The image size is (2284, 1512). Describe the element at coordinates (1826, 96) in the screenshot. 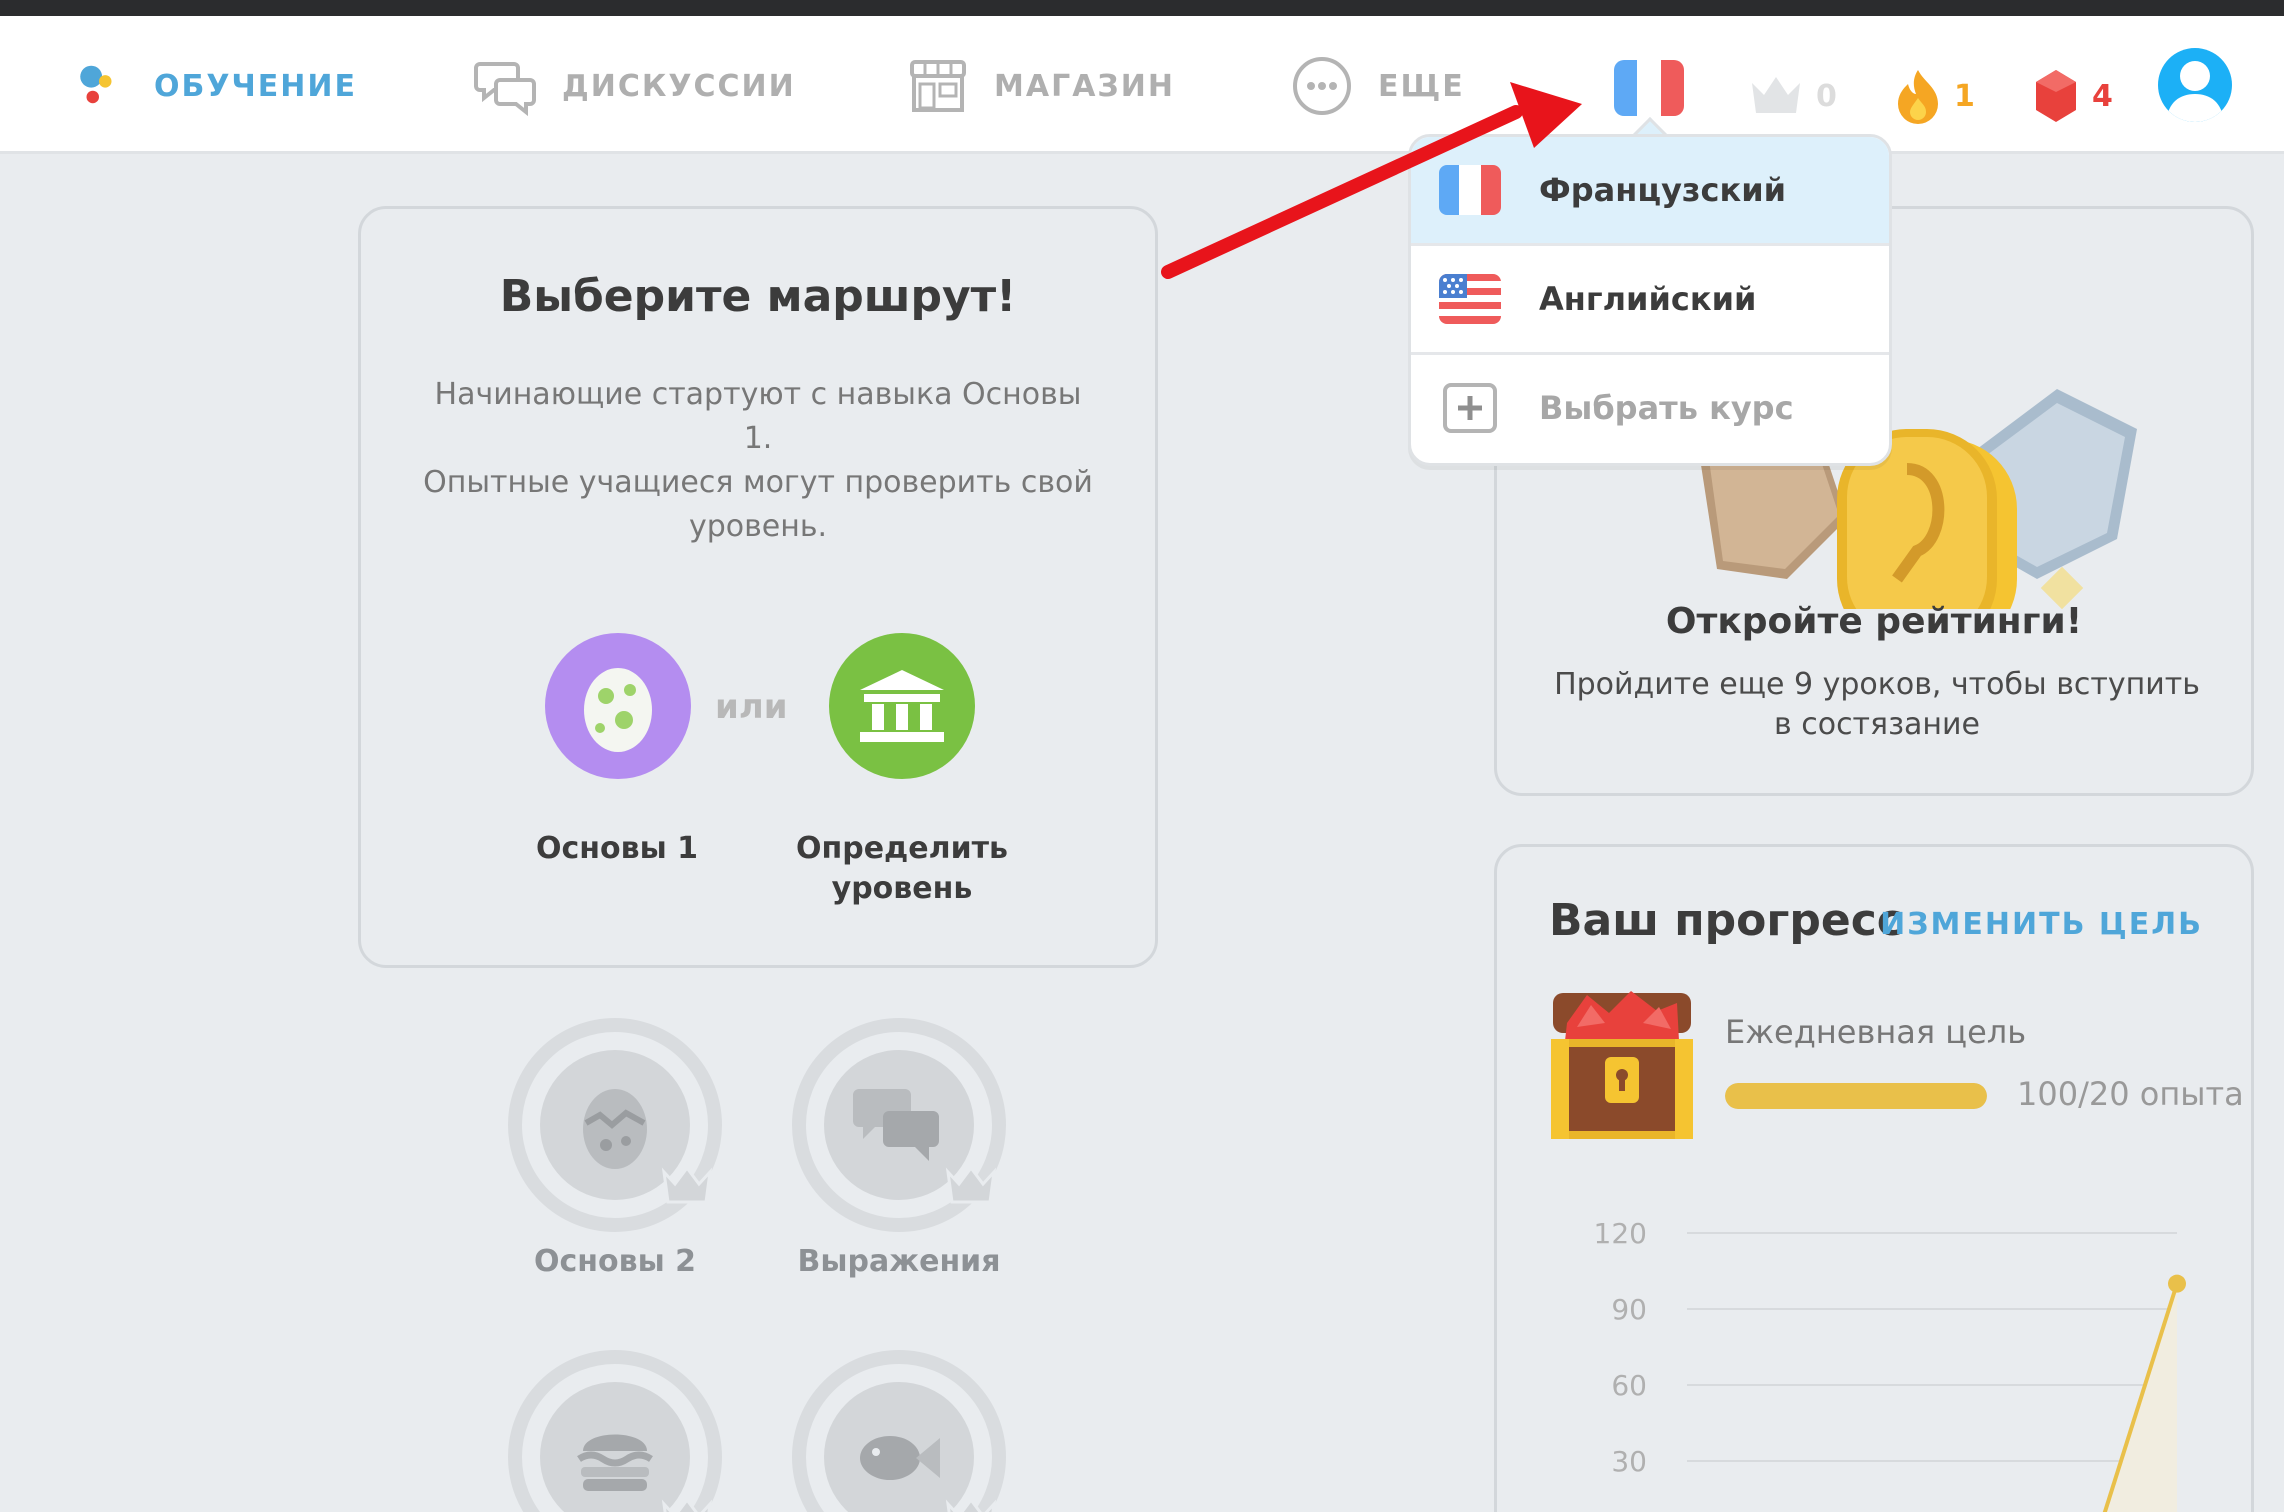

I see `crowns-value: 0` at that location.